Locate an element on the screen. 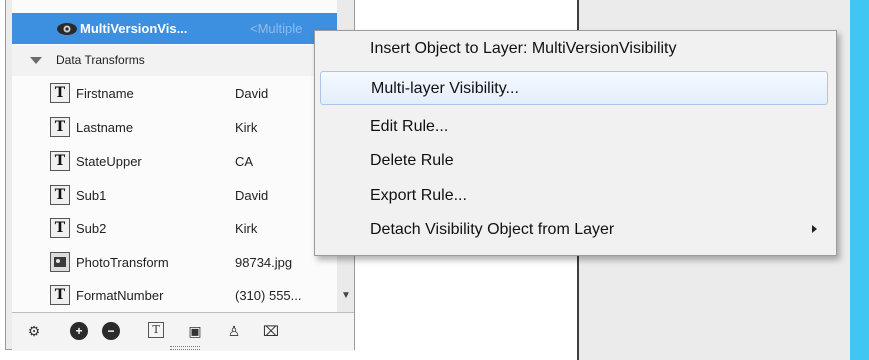  remove-icon: − is located at coordinates (111, 331).